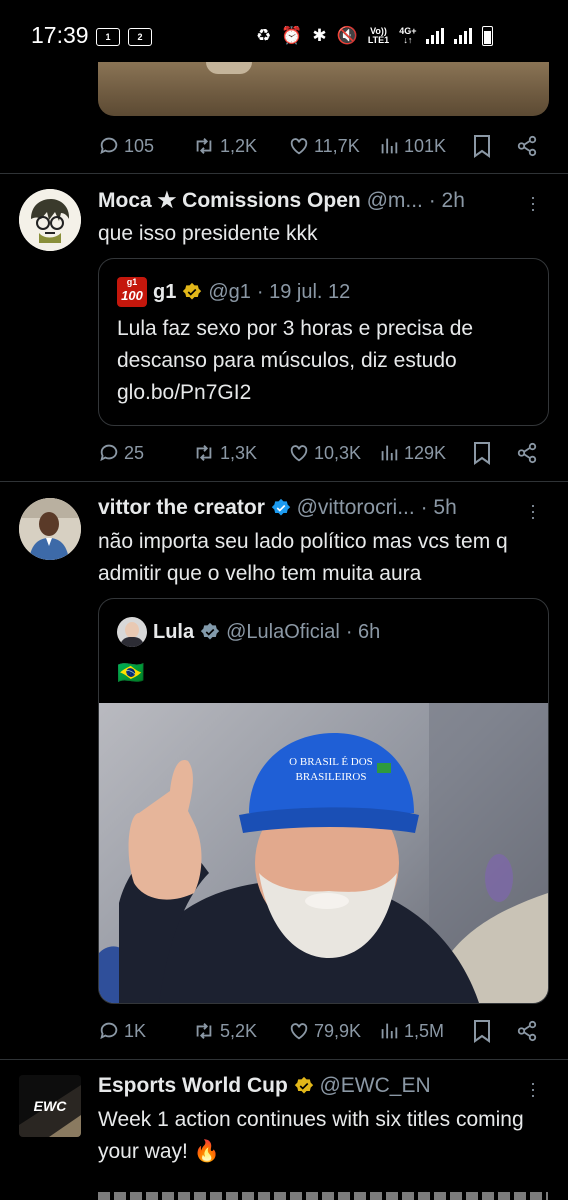 The height and width of the screenshot is (1200, 568). What do you see at coordinates (323, 89) in the screenshot?
I see `previous-tweet-image` at bounding box center [323, 89].